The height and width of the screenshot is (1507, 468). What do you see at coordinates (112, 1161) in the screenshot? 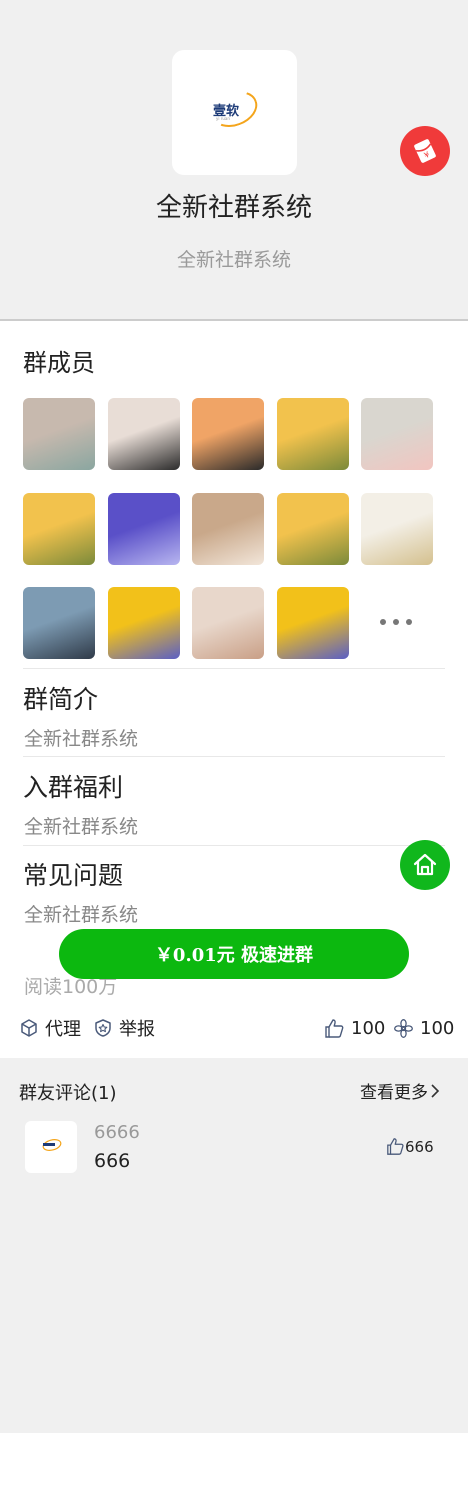
I see `comment-text: 666` at bounding box center [112, 1161].